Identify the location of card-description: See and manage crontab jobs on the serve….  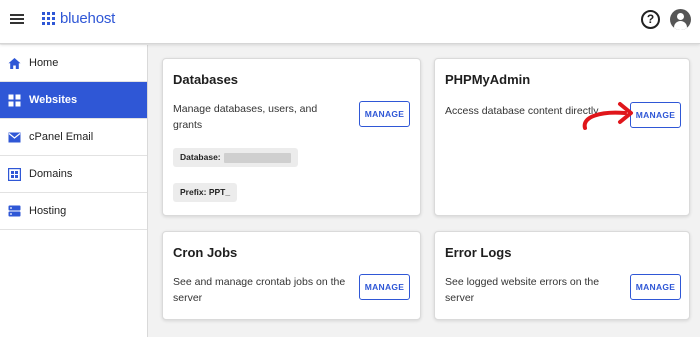
(259, 290).